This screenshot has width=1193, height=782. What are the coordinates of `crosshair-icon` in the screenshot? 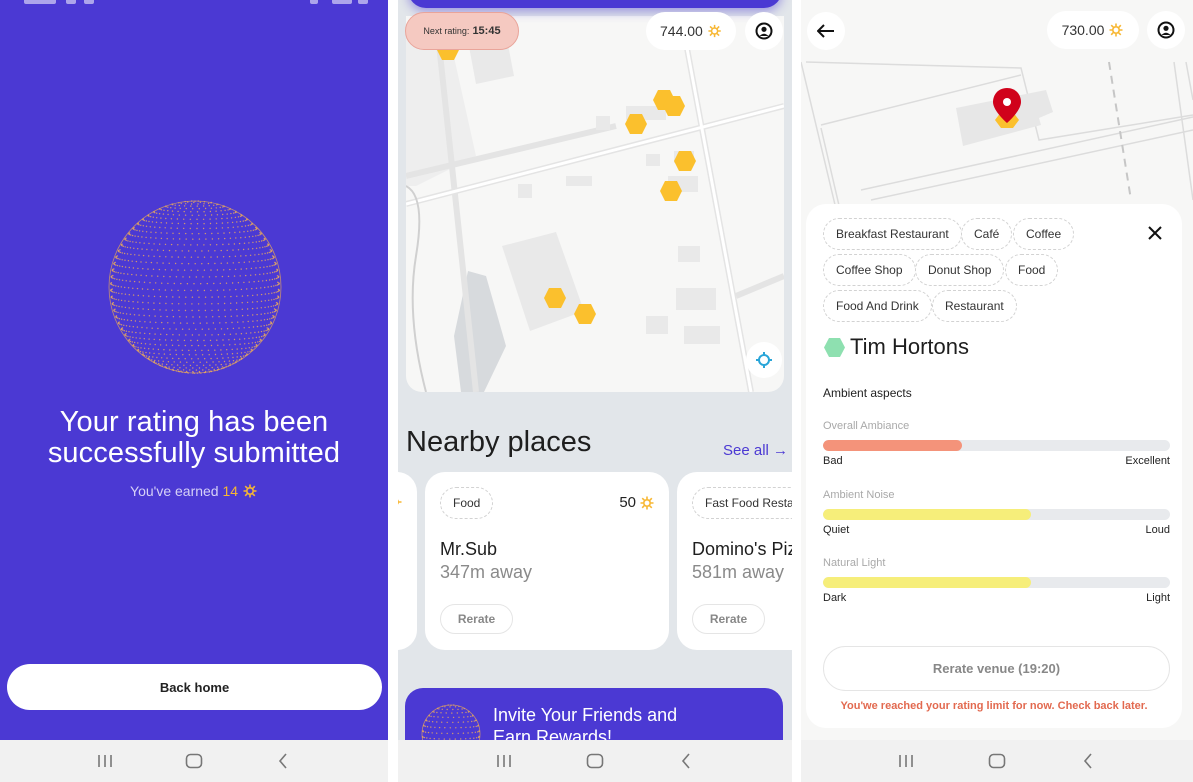 It's located at (764, 360).